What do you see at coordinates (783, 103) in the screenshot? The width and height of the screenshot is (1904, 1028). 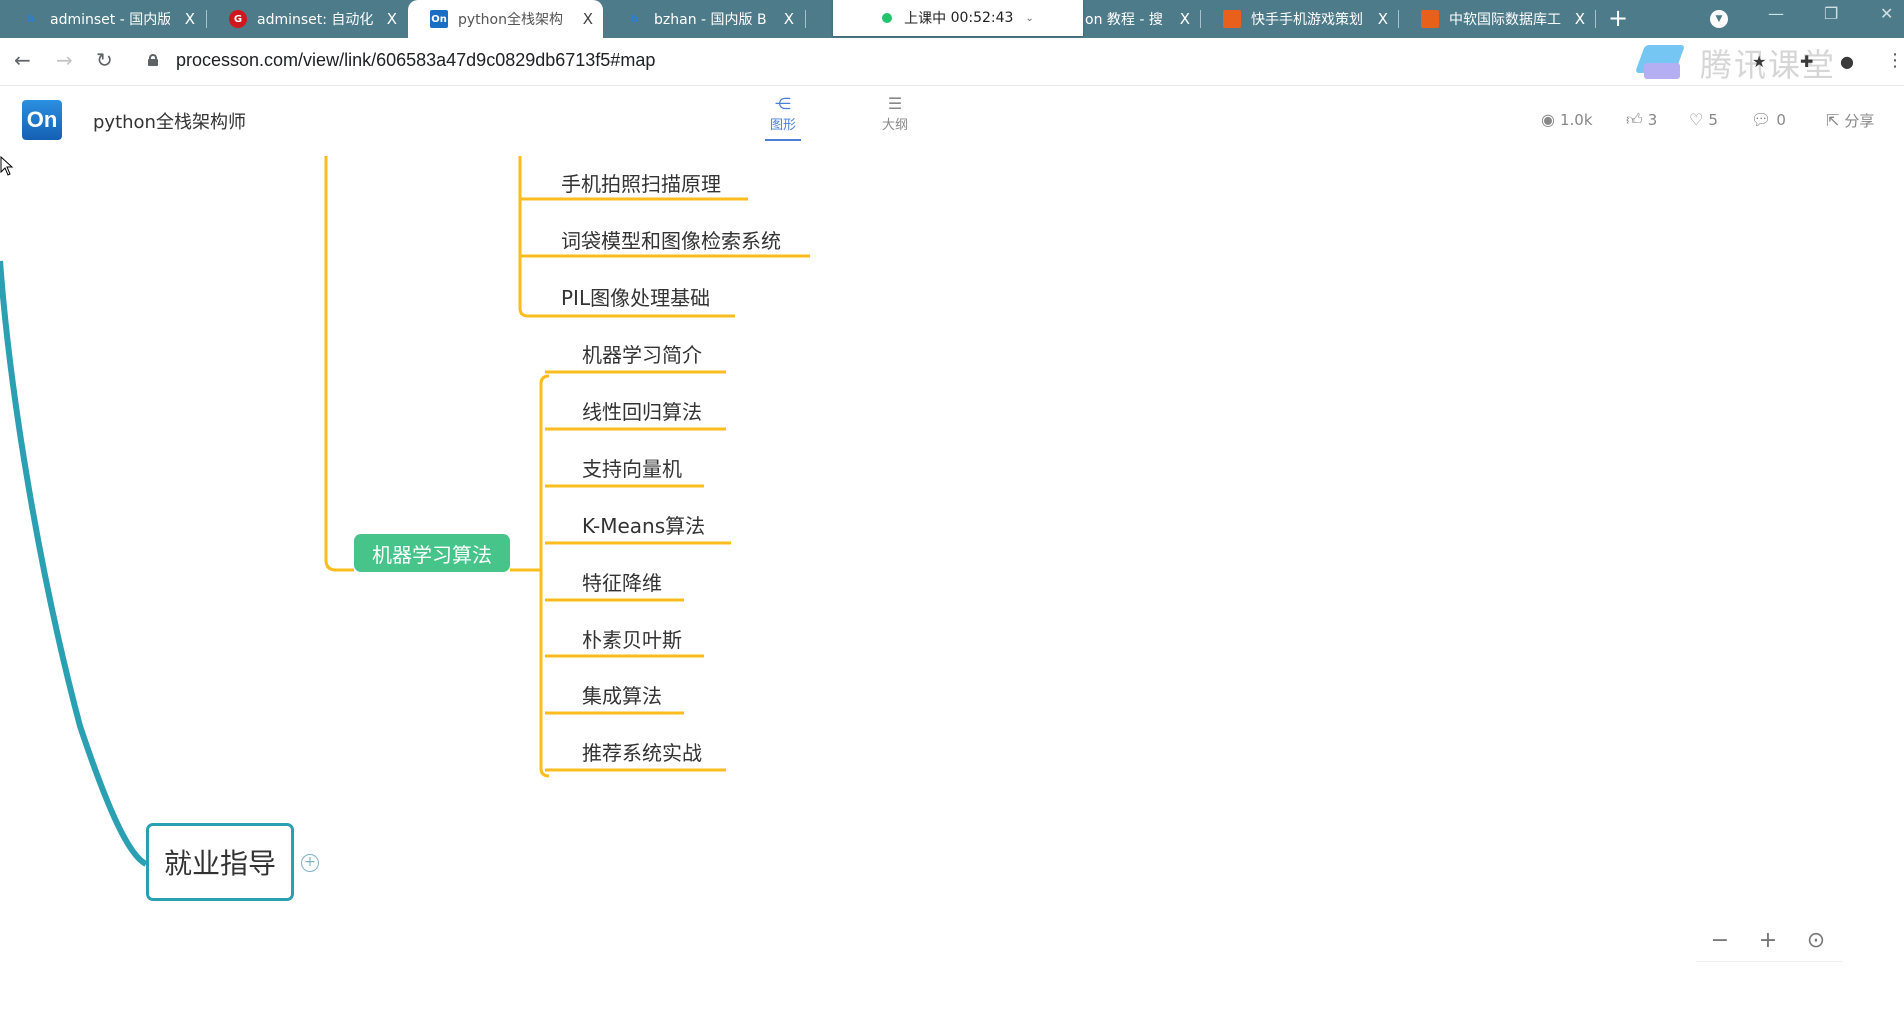 I see `mindmap-icon: ⋲` at bounding box center [783, 103].